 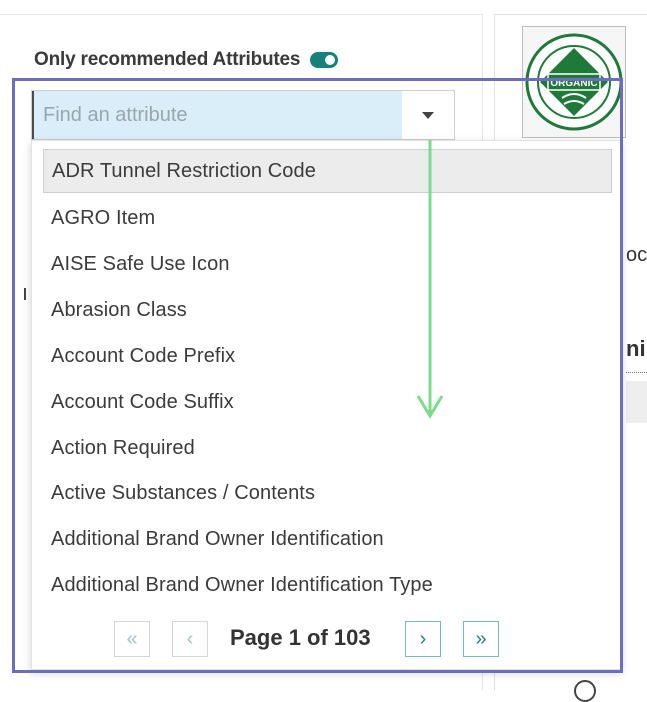 What do you see at coordinates (636, 372) in the screenshot?
I see `dotted-divider` at bounding box center [636, 372].